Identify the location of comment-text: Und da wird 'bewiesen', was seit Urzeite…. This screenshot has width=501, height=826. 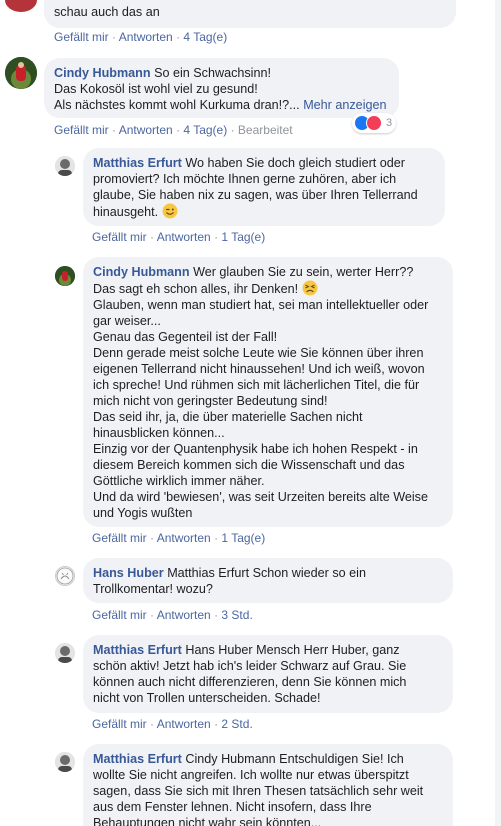
(260, 497).